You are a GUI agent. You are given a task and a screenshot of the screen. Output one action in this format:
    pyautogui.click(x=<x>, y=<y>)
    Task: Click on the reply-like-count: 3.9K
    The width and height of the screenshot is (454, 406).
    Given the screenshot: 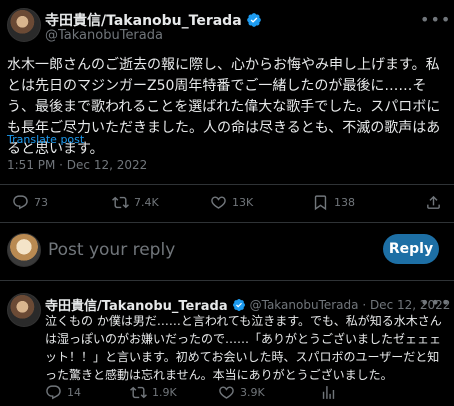 What is the action you would take?
    pyautogui.click(x=252, y=392)
    